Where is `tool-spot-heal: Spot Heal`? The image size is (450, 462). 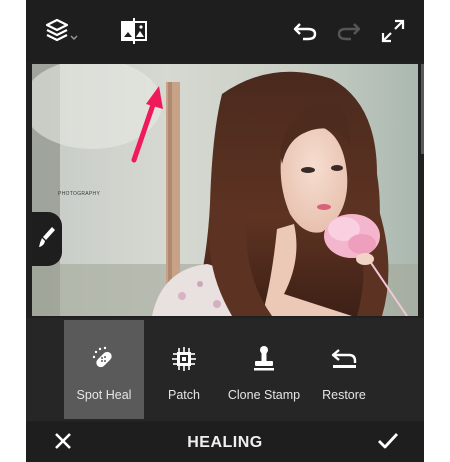
tool-spot-heal: Spot Heal is located at coordinates (104, 369).